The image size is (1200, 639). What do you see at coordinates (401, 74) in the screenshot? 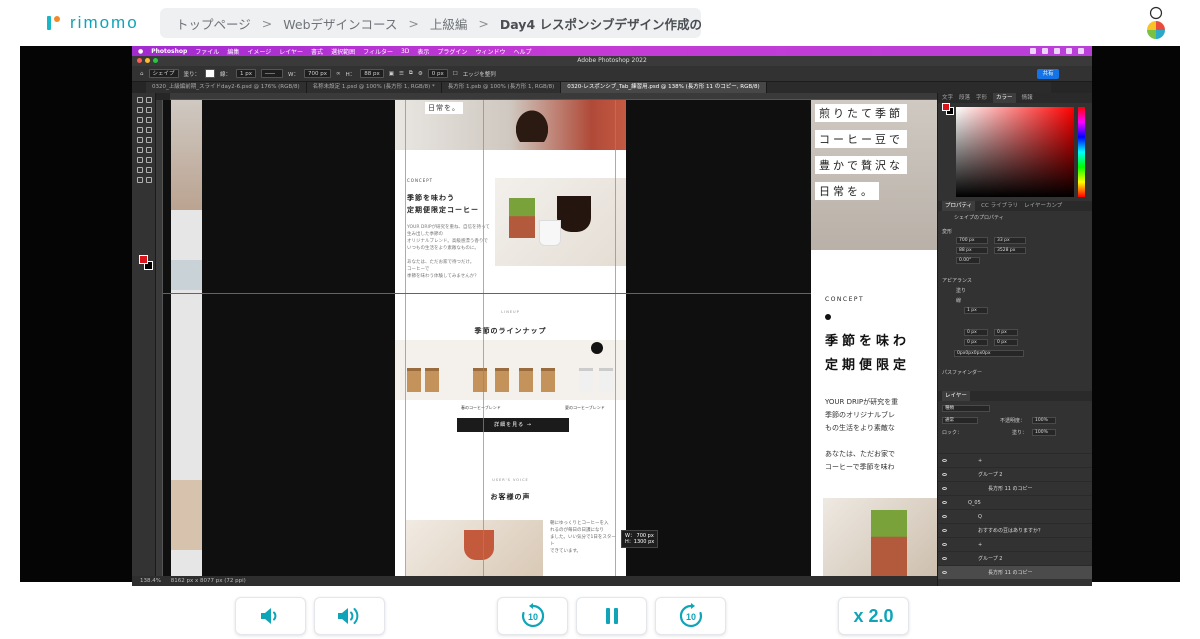
I see `align-icon: ☰` at bounding box center [401, 74].